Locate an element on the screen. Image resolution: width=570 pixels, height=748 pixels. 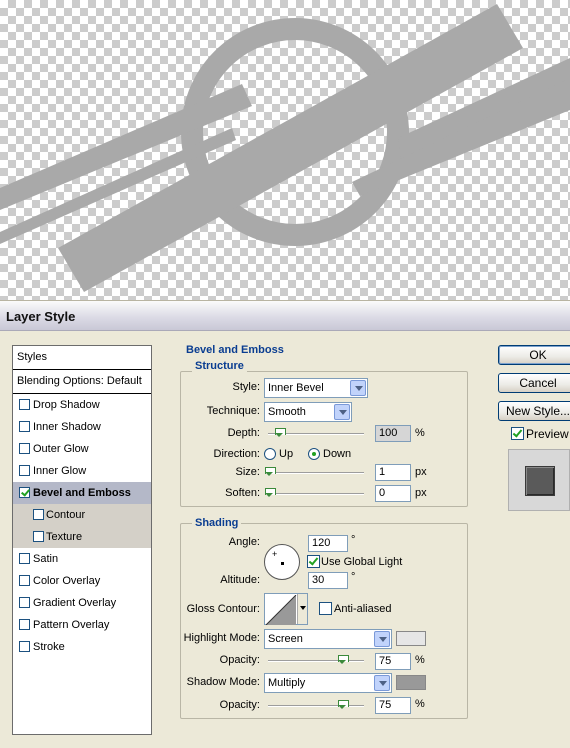
direction-down-label: Down is located at coordinates (337, 454).